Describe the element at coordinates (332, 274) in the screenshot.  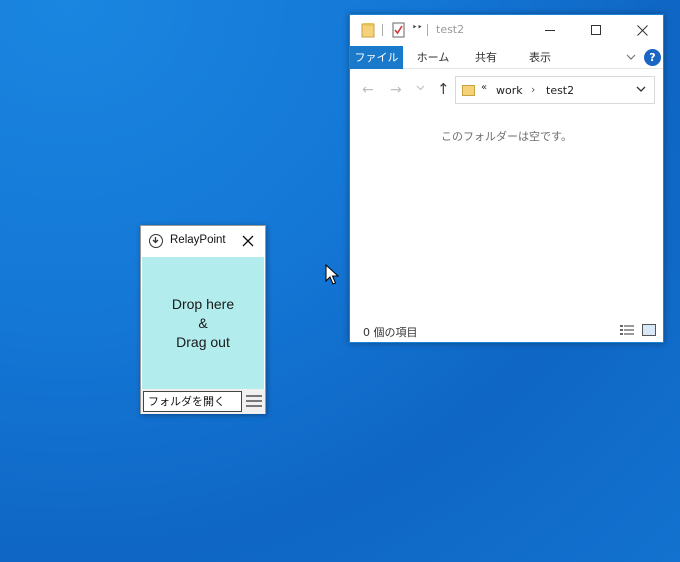
I see `mouse-cursor-icon` at that location.